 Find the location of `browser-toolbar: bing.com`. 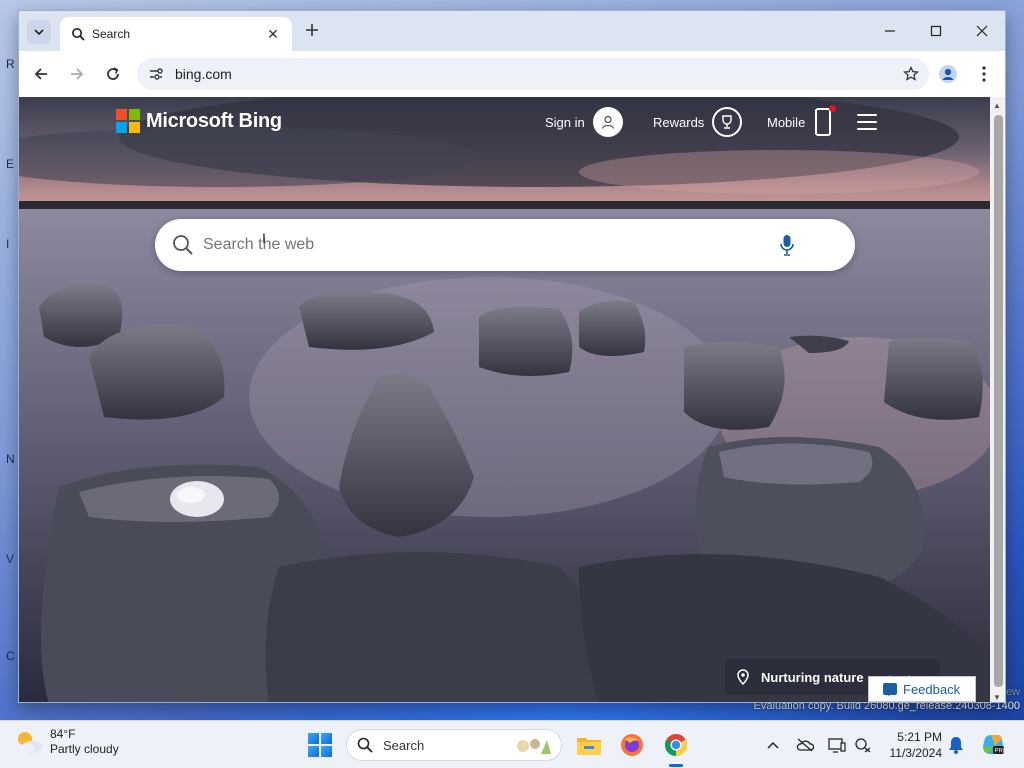

browser-toolbar: bing.com is located at coordinates (512, 74).